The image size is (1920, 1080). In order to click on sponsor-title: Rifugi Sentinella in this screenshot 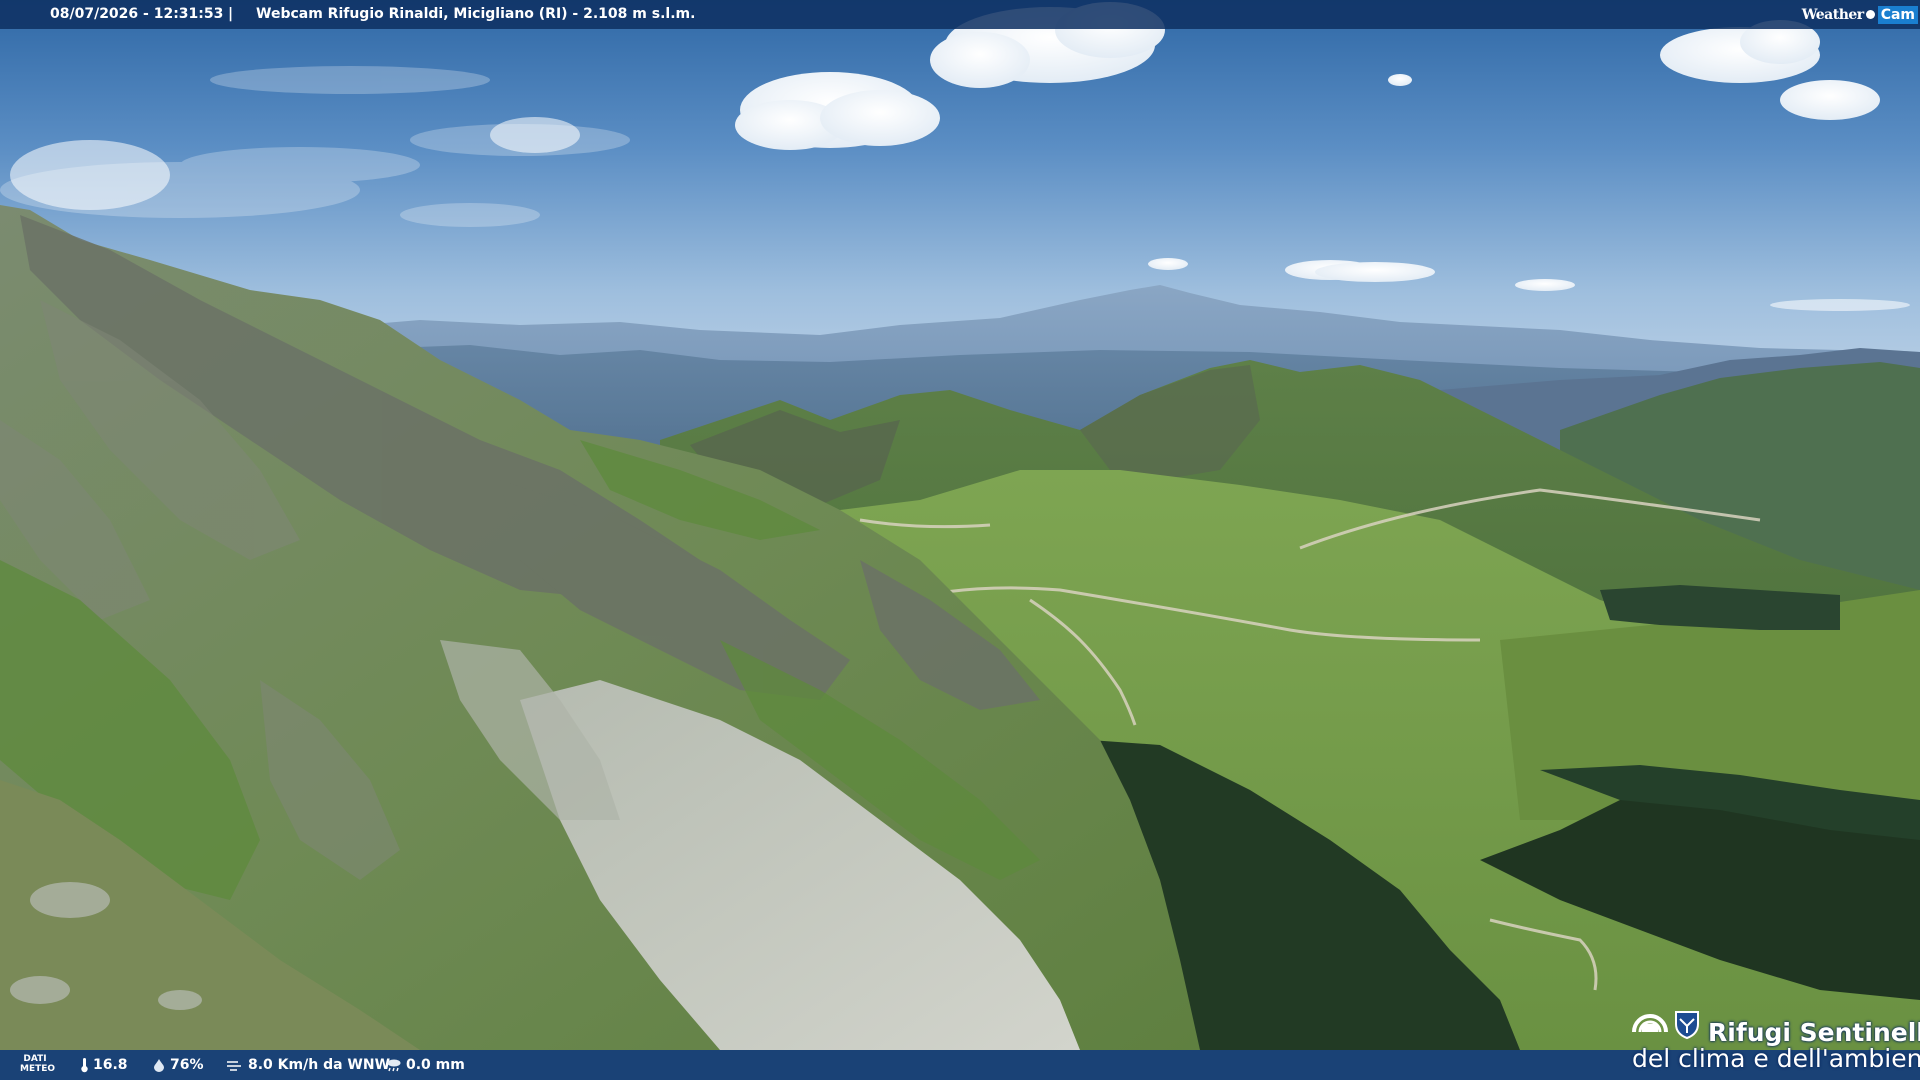, I will do `click(1814, 1032)`.